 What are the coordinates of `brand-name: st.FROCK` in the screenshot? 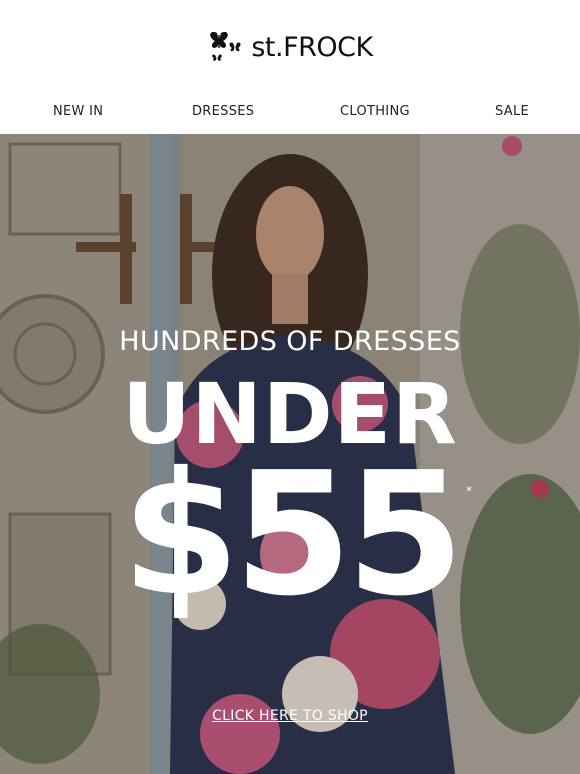 It's located at (312, 47).